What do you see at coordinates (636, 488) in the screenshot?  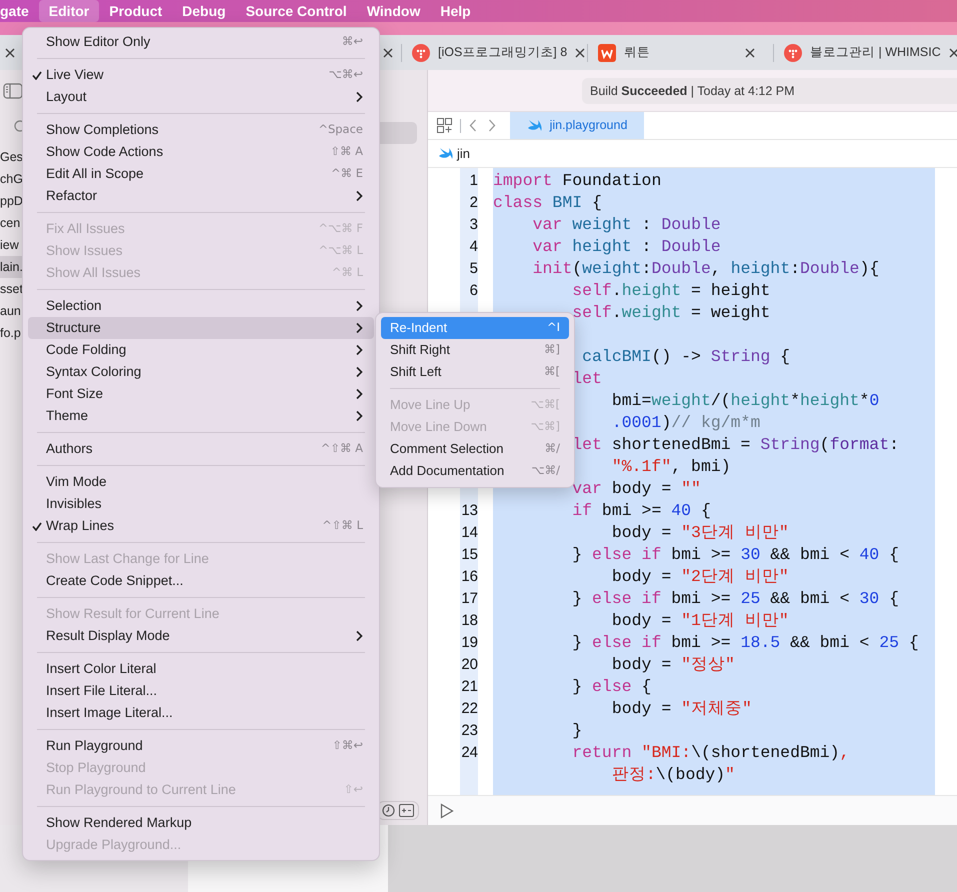 I see `code-line: var body = ""` at bounding box center [636, 488].